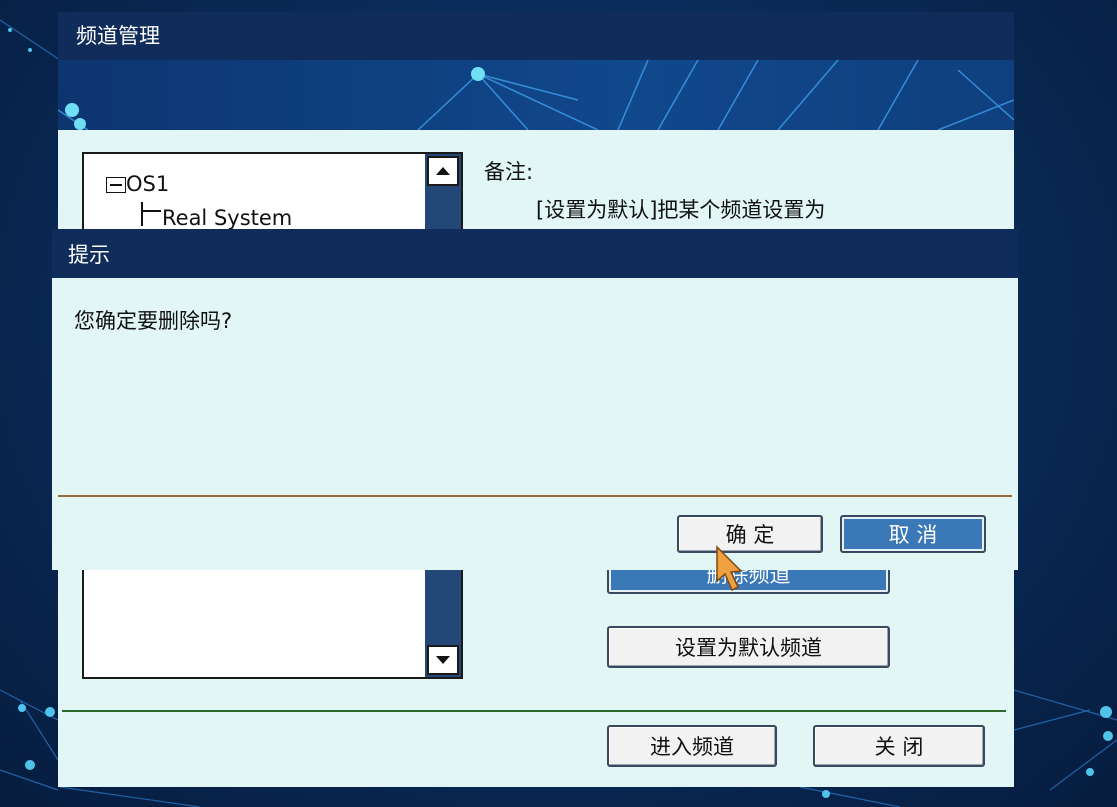  Describe the element at coordinates (148, 184) in the screenshot. I see `tree-node-label: OS1` at that location.